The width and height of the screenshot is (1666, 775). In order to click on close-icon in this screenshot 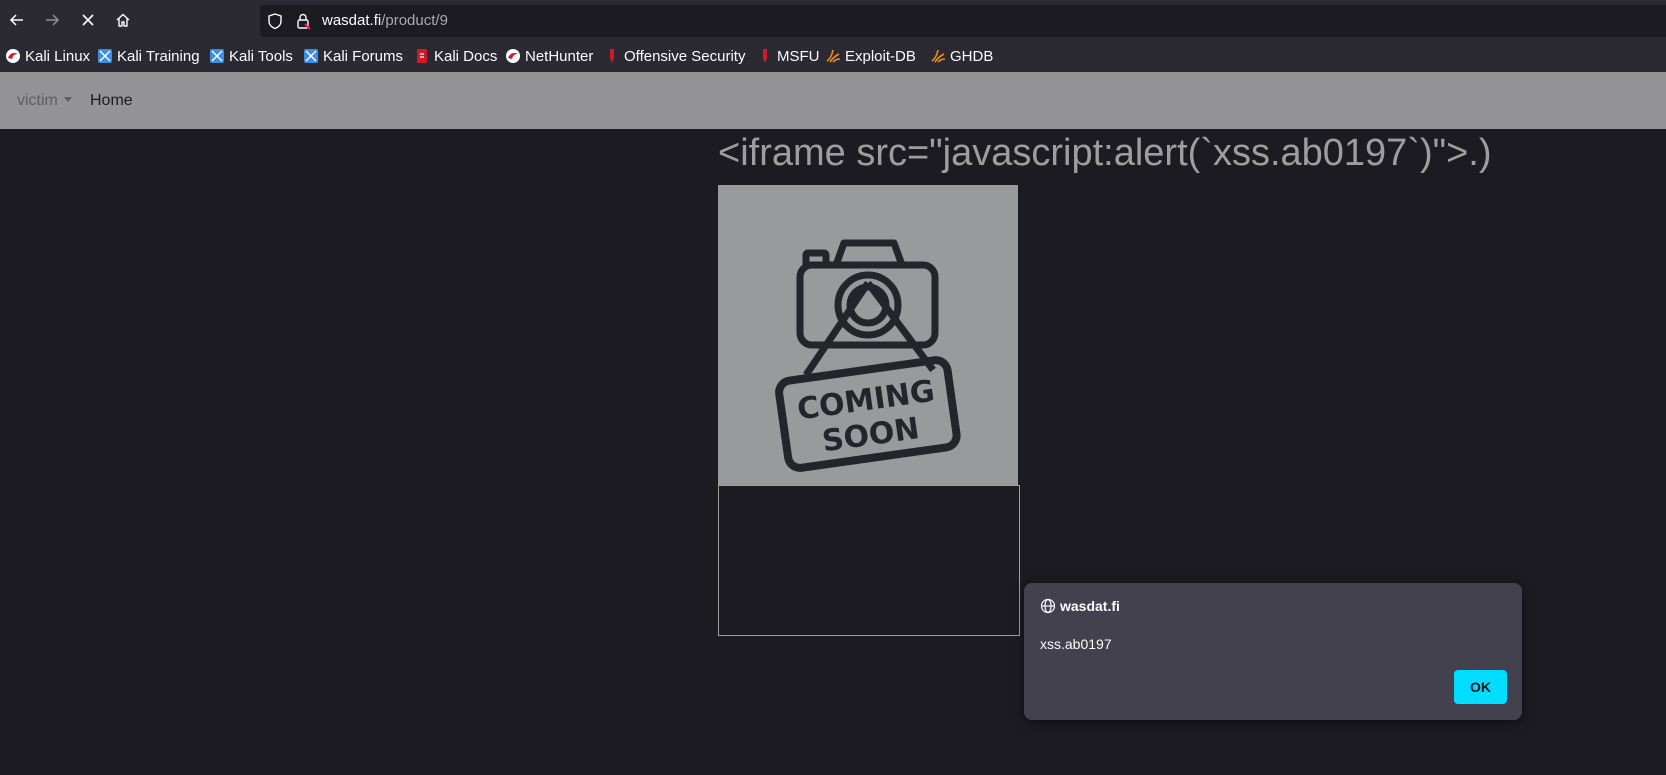, I will do `click(88, 20)`.